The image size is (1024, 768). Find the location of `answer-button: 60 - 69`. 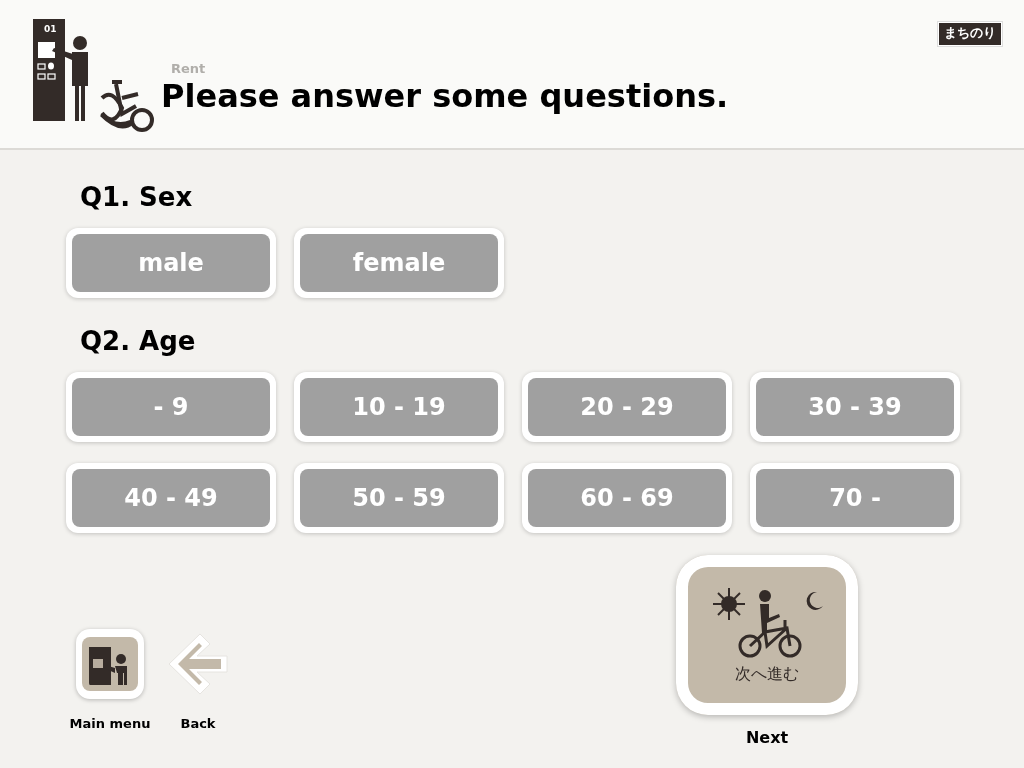

answer-button: 60 - 69 is located at coordinates (627, 498).